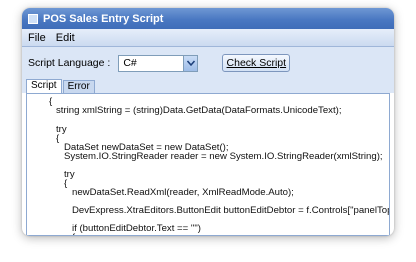 The width and height of the screenshot is (416, 262). What do you see at coordinates (33, 18) in the screenshot?
I see `app-window-icon` at bounding box center [33, 18].